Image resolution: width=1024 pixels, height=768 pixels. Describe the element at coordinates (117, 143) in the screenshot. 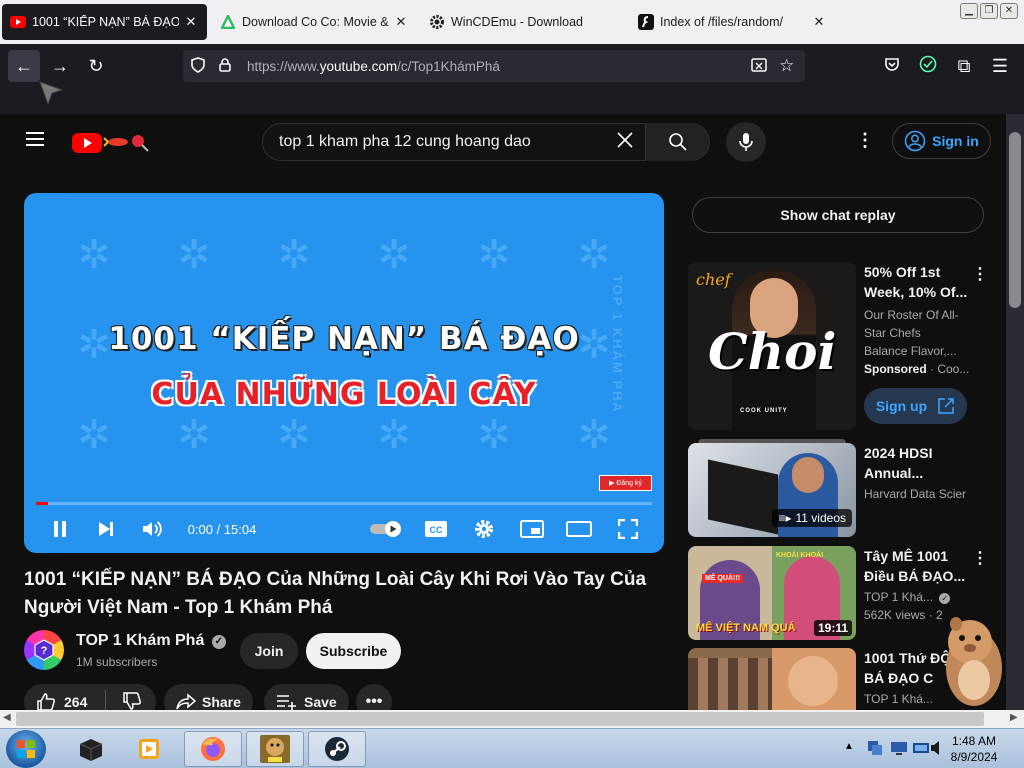

I see `youtube-logo` at that location.